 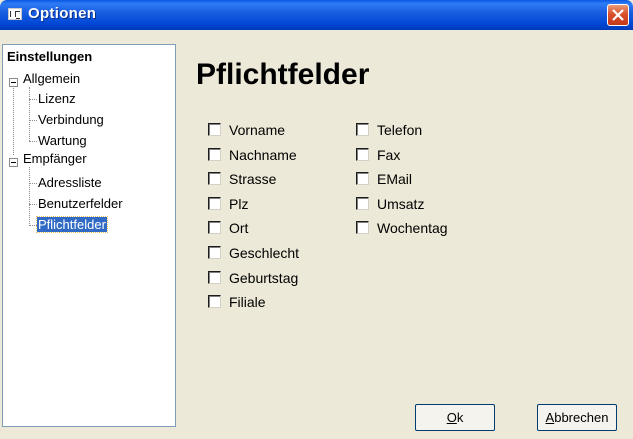 What do you see at coordinates (57, 98) in the screenshot?
I see `tree-item-lizenz: Lizenz` at bounding box center [57, 98].